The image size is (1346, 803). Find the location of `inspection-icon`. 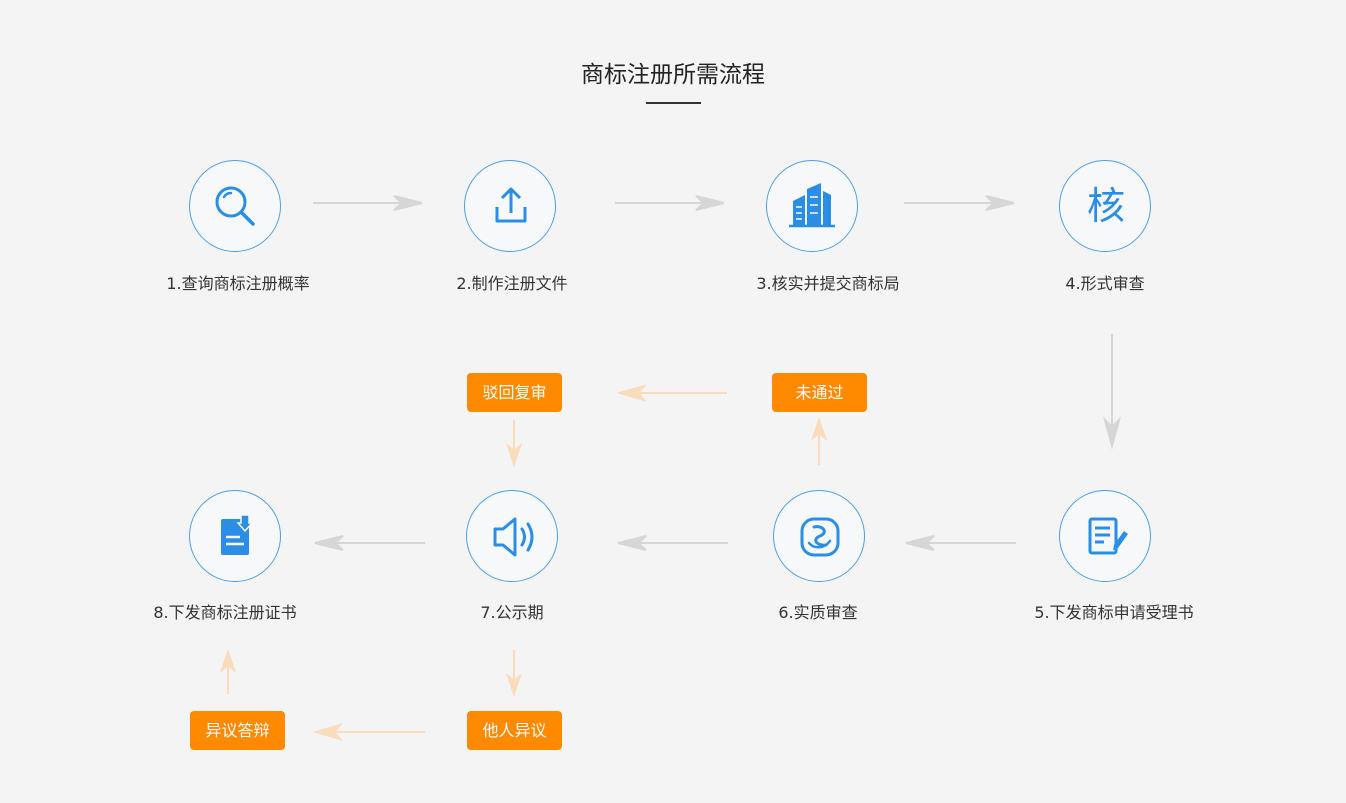

inspection-icon is located at coordinates (820, 537).